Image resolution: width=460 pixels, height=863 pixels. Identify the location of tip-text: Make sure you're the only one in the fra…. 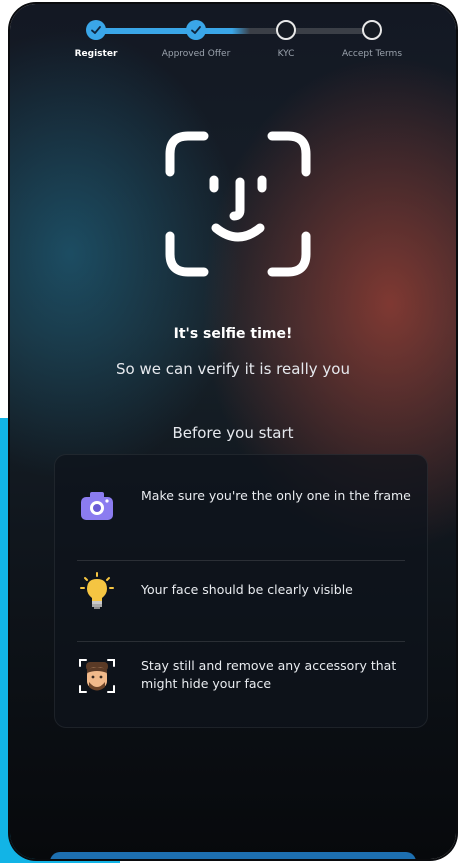
(276, 495).